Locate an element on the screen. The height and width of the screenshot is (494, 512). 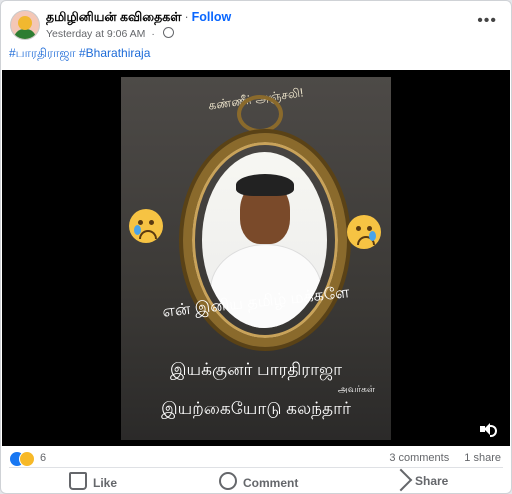
author-line: தமிழினியன் கவிதைகள் · Follow is located at coordinates (138, 18).